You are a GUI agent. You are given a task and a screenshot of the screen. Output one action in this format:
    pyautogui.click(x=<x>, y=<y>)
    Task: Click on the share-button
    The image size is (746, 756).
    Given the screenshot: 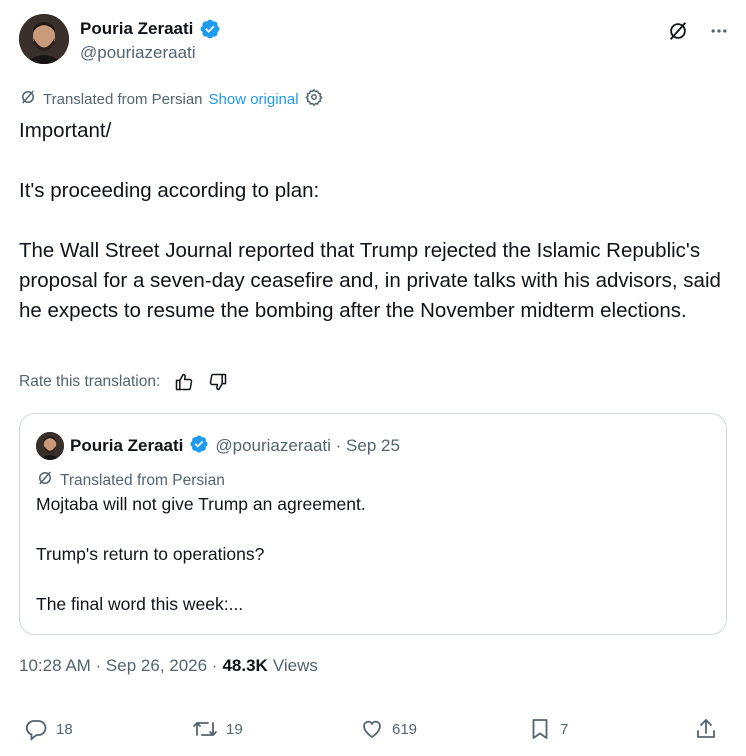 What is the action you would take?
    pyautogui.click(x=706, y=729)
    